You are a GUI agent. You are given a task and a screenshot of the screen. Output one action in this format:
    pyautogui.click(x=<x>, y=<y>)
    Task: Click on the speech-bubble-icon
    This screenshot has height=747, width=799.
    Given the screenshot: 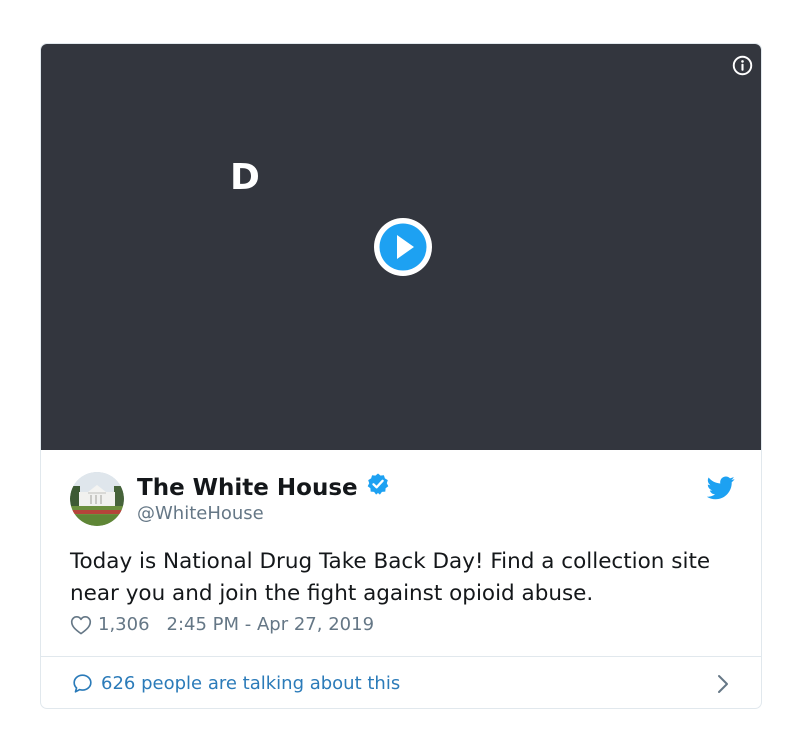 What is the action you would take?
    pyautogui.click(x=82, y=683)
    